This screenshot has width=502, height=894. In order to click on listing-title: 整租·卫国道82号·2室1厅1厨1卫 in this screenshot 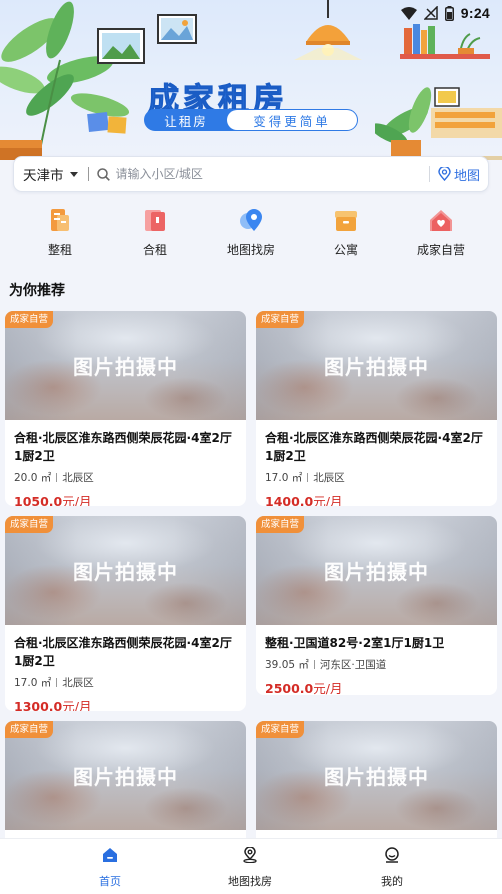, I will do `click(355, 643)`.